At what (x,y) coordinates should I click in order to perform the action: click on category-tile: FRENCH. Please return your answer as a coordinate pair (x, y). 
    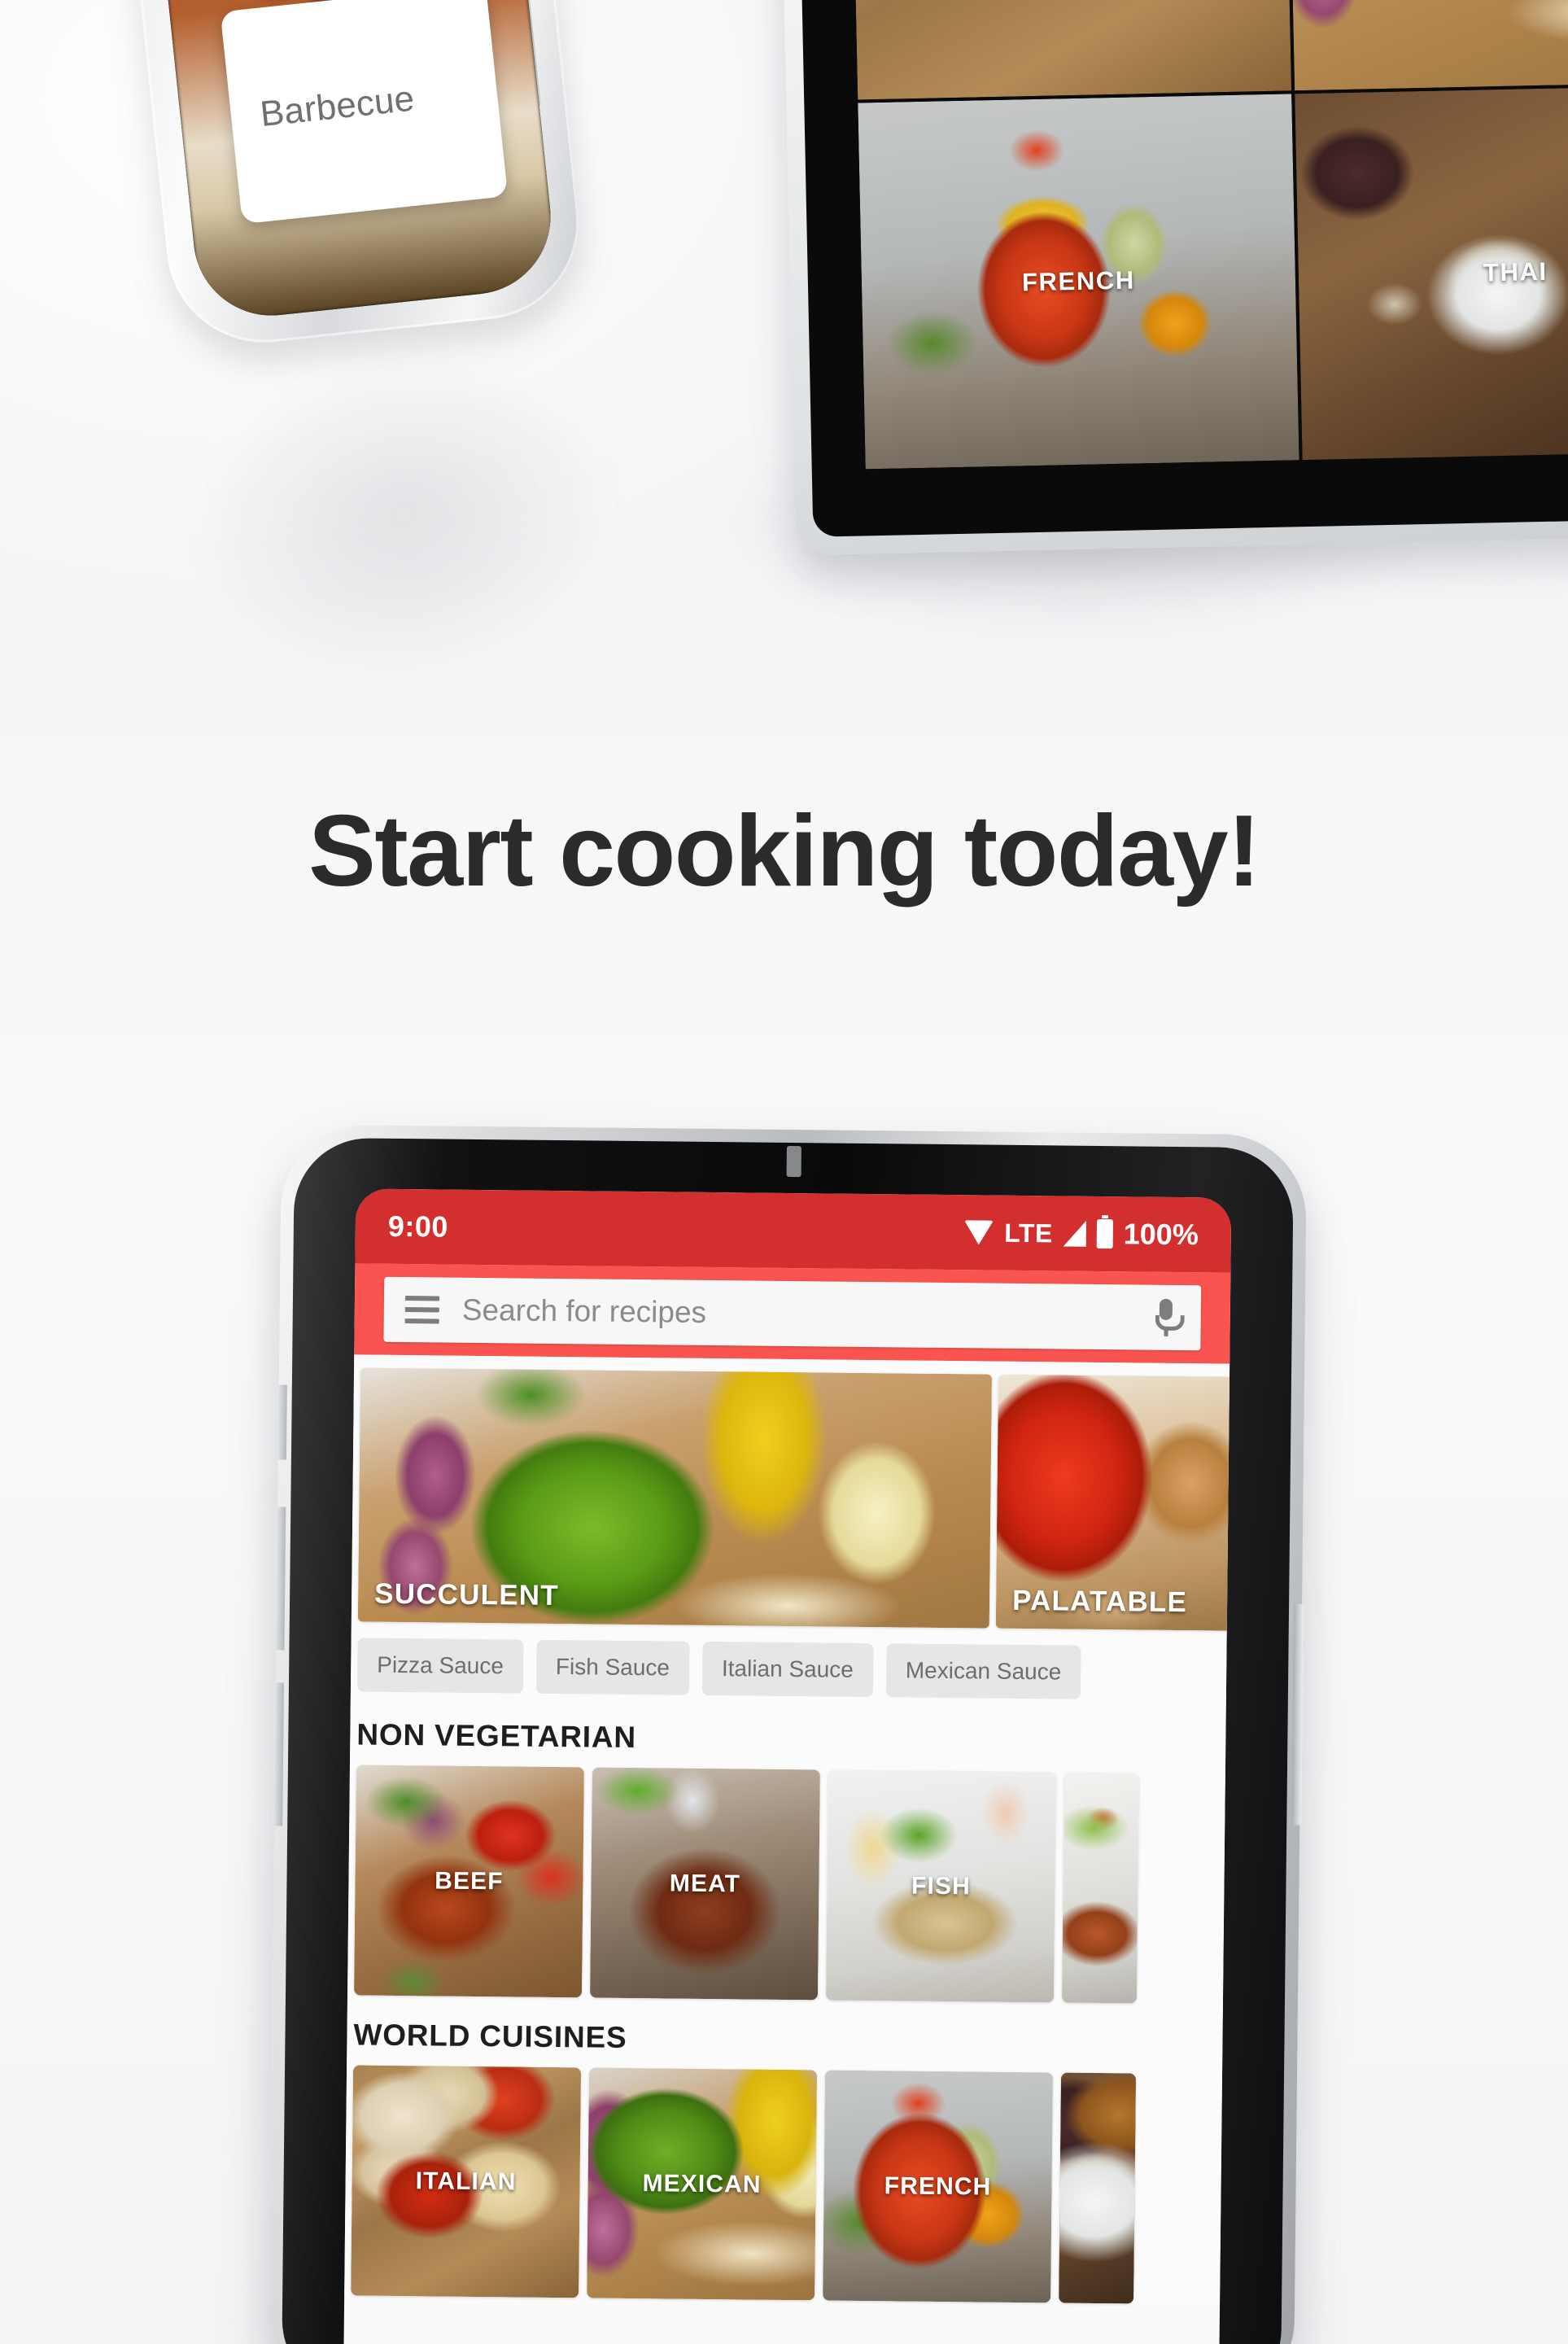
    Looking at the image, I should click on (938, 2186).